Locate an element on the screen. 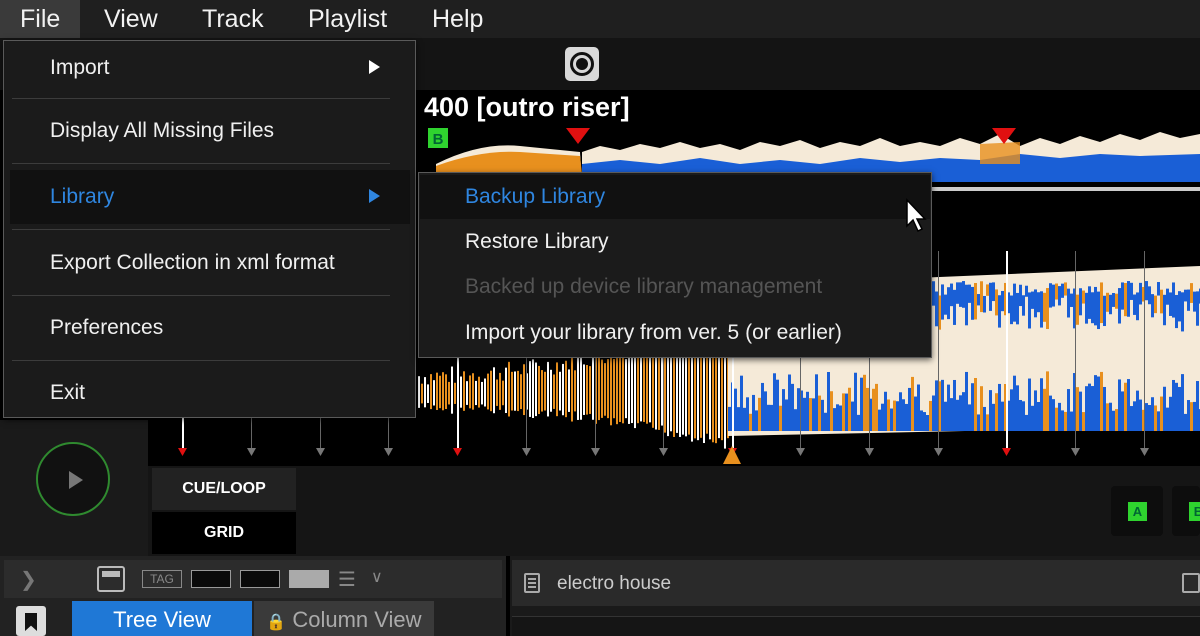 The width and height of the screenshot is (1200, 636). menu-item-display-missing: Display All Missing Files is located at coordinates (210, 131).